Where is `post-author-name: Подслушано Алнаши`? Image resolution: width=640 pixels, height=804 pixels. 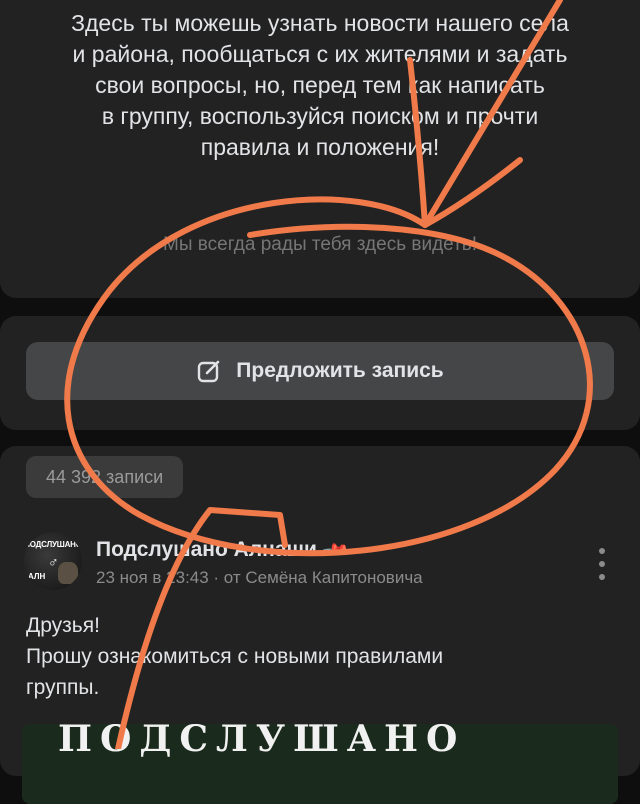
post-author-name: Подслушано Алнаши is located at coordinates (206, 549).